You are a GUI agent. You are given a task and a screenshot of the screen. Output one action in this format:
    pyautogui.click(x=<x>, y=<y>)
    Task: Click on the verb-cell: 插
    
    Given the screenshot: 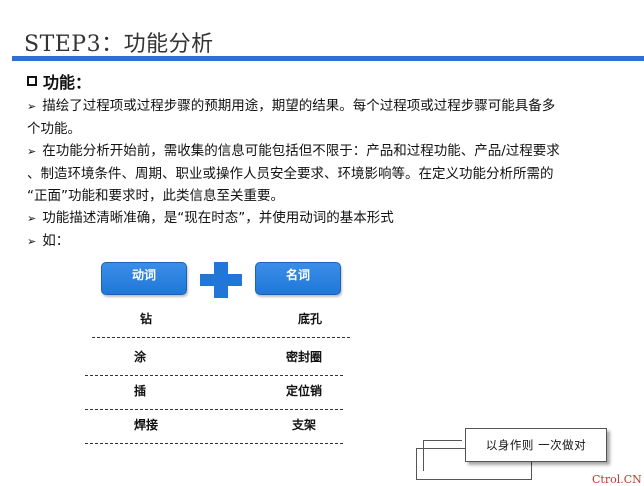 What is the action you would take?
    pyautogui.click(x=140, y=391)
    